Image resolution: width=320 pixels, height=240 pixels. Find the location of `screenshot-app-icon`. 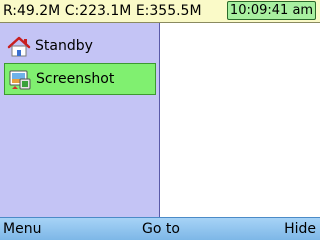

screenshot-app-icon is located at coordinates (20, 80).